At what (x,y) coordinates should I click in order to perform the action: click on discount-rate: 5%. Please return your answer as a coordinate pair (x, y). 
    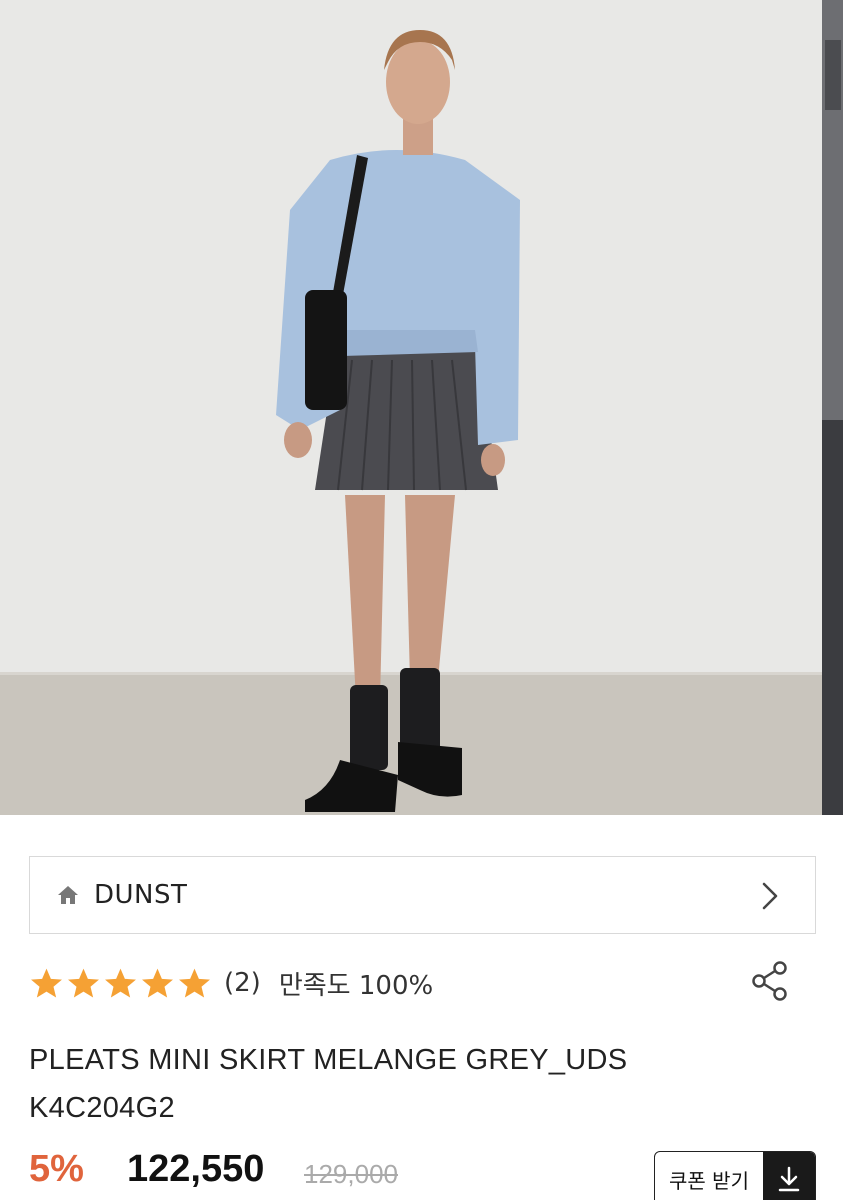
    Looking at the image, I should click on (56, 1169).